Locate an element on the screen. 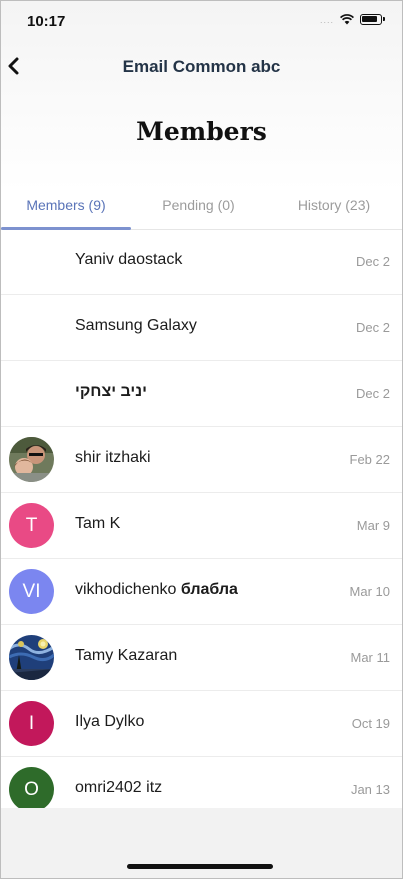 This screenshot has width=403, height=879. member-name: Ilya Dylko is located at coordinates (110, 721).